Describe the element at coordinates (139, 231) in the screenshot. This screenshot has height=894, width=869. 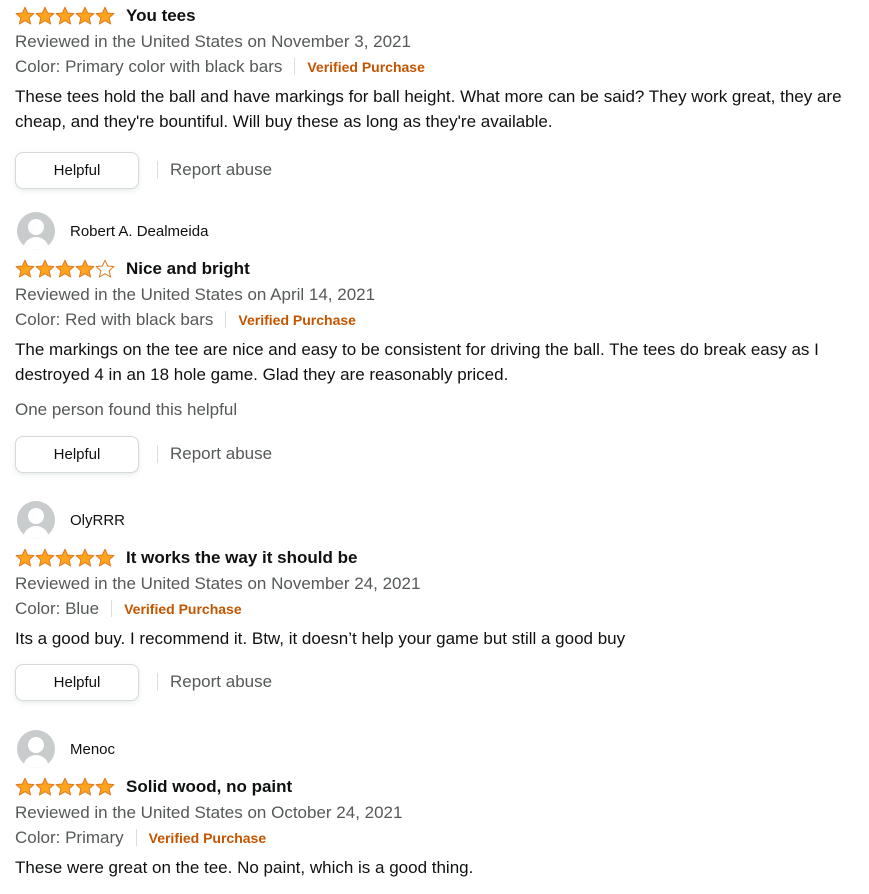
I see `reviewer-name: Robert A. Dealmeida` at that location.